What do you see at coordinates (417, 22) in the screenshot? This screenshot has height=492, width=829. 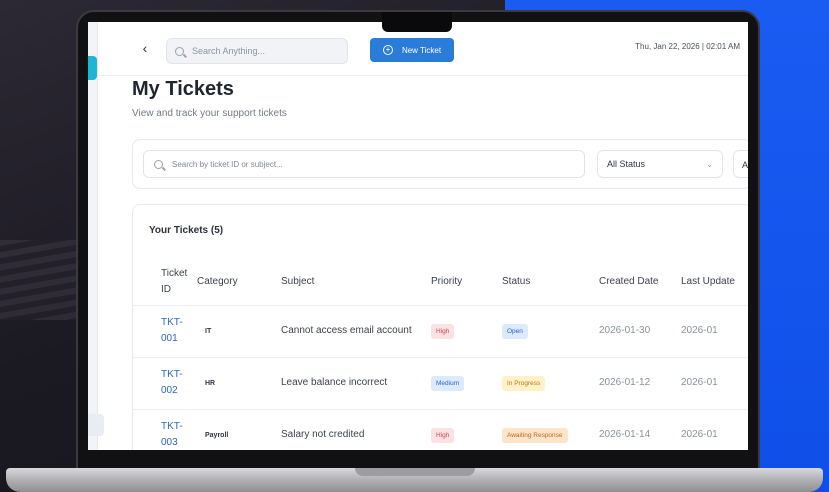 I see `camera-notch` at bounding box center [417, 22].